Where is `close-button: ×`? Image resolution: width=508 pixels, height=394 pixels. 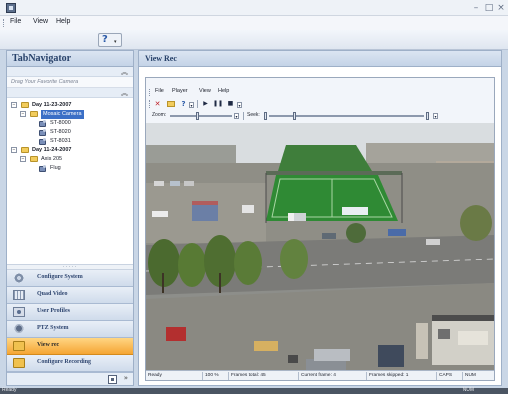
close-button: × is located at coordinates (501, 8).